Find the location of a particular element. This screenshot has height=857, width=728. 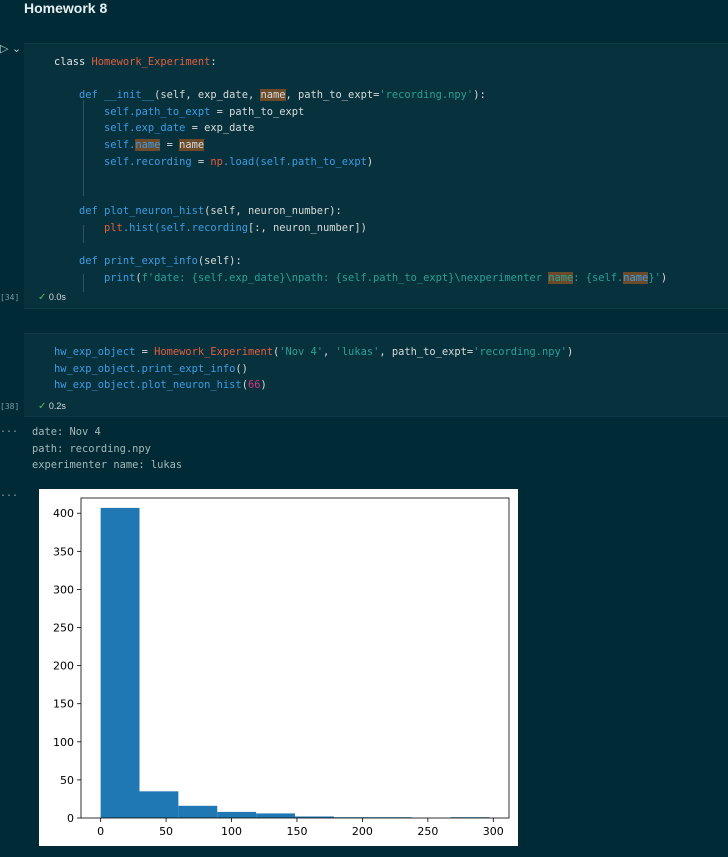

code-token: () is located at coordinates (241, 368).